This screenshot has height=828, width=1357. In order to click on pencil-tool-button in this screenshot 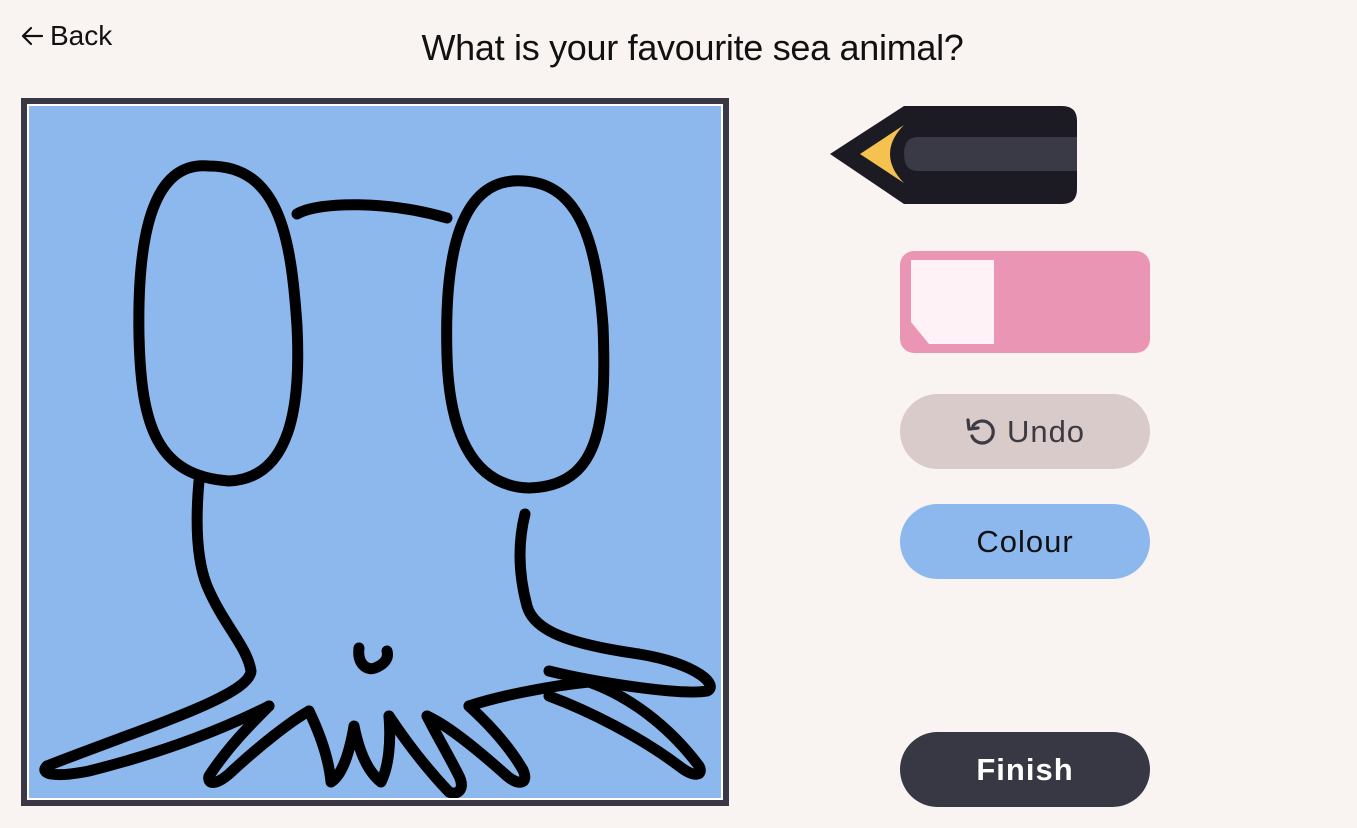, I will do `click(952, 154)`.